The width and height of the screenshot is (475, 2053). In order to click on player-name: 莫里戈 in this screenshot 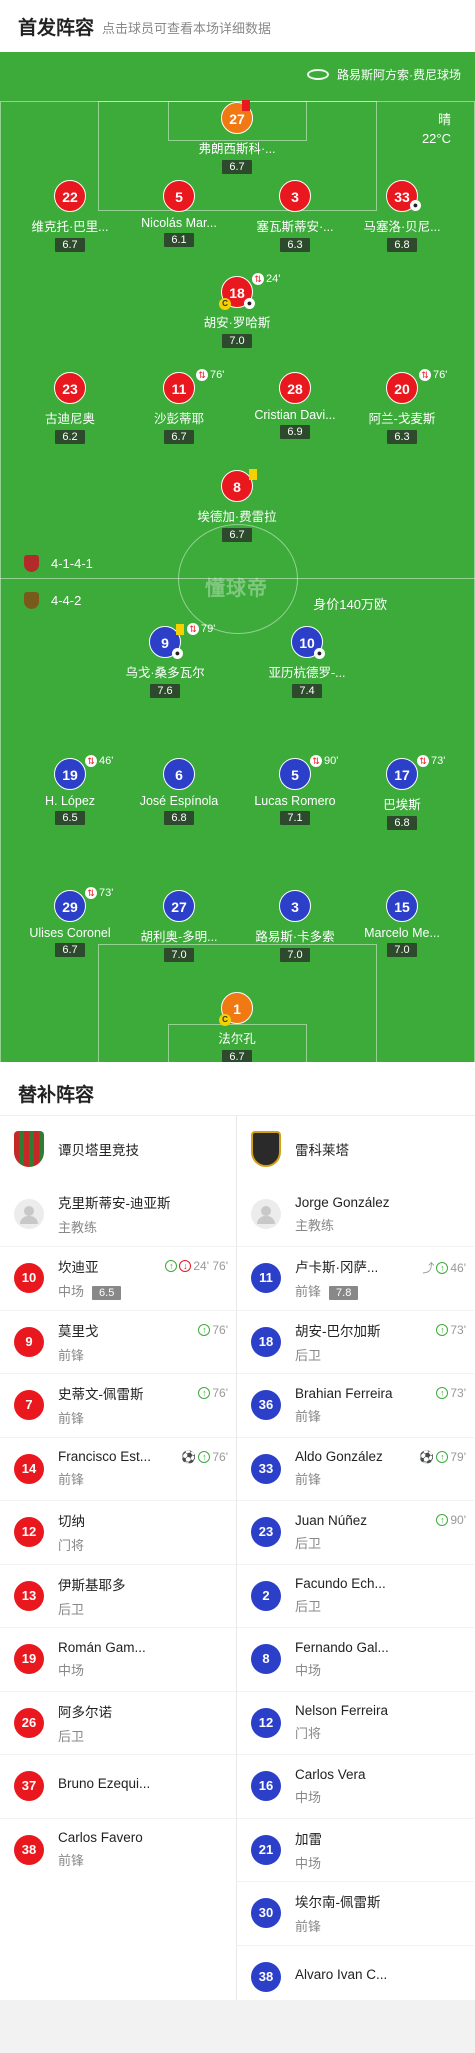, I will do `click(78, 1331)`.